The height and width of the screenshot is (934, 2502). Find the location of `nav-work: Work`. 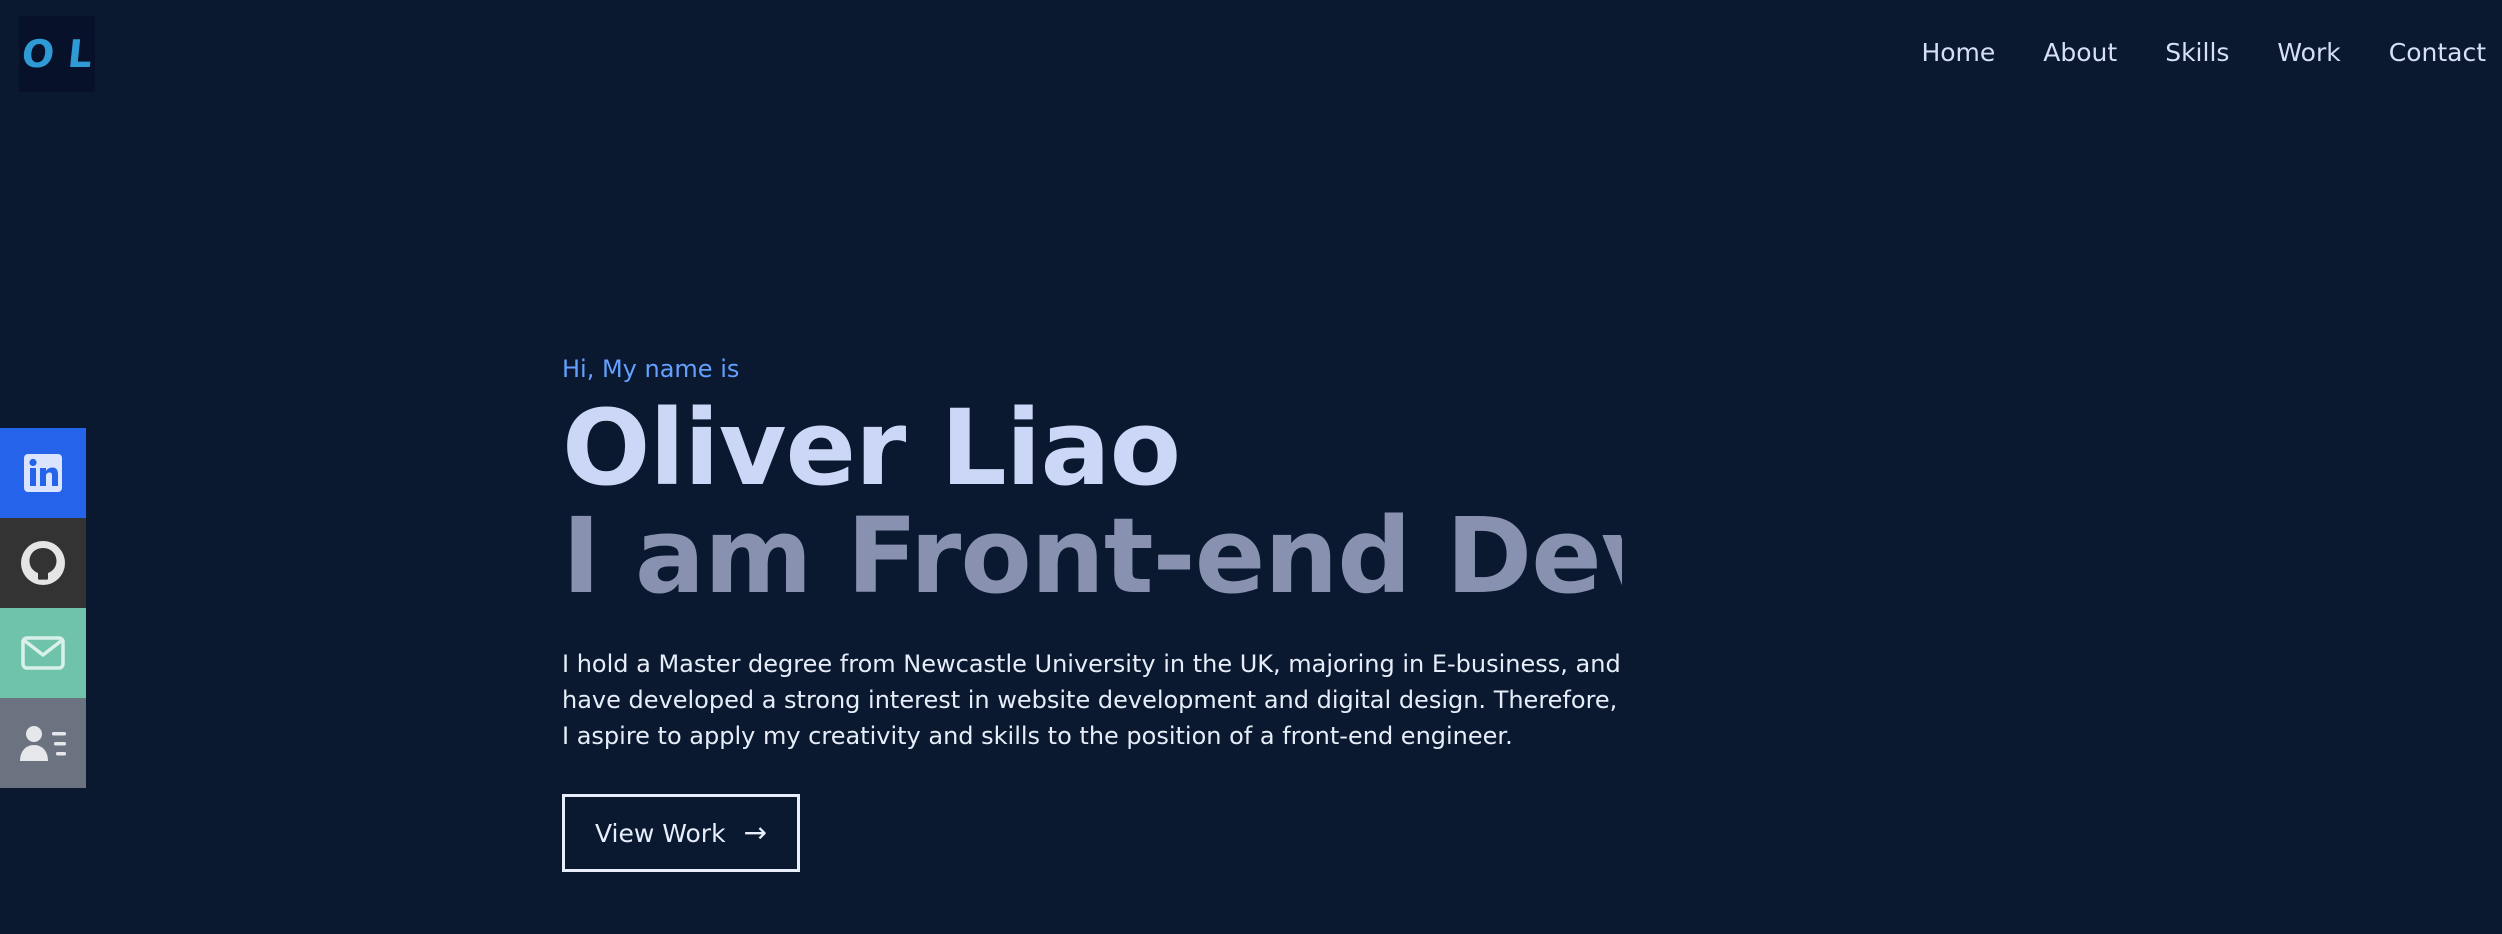

nav-work: Work is located at coordinates (2308, 53).